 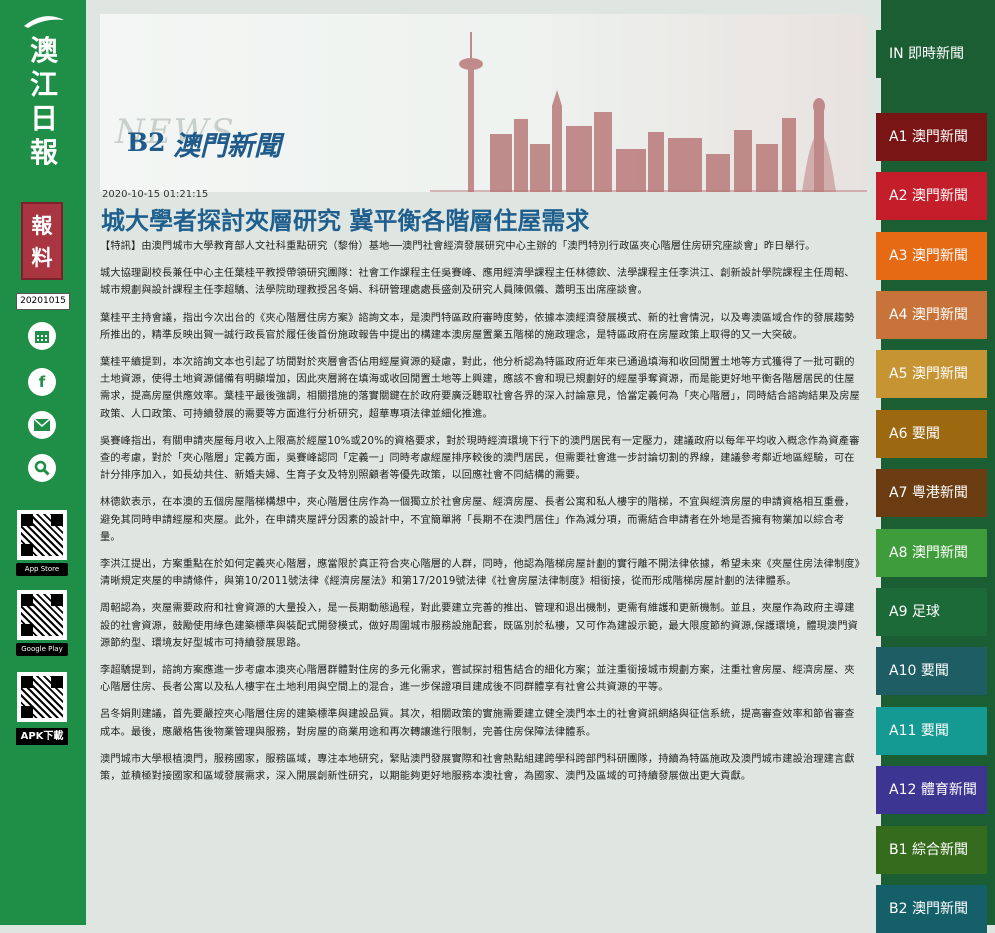 I want to click on calendar-glyph-icon, so click(x=42, y=337).